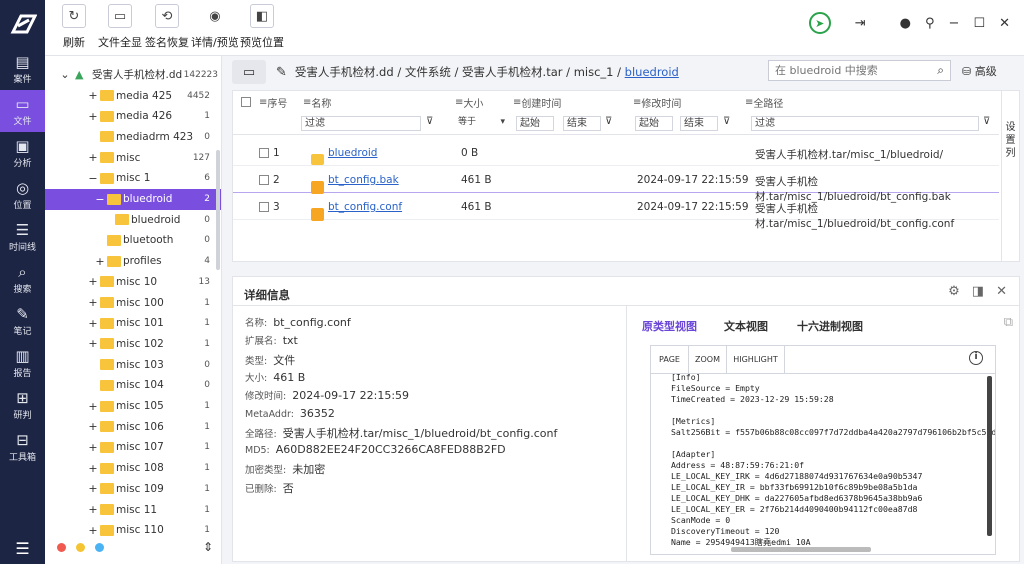  I want to click on col-size: ≡ 大小, so click(469, 102).